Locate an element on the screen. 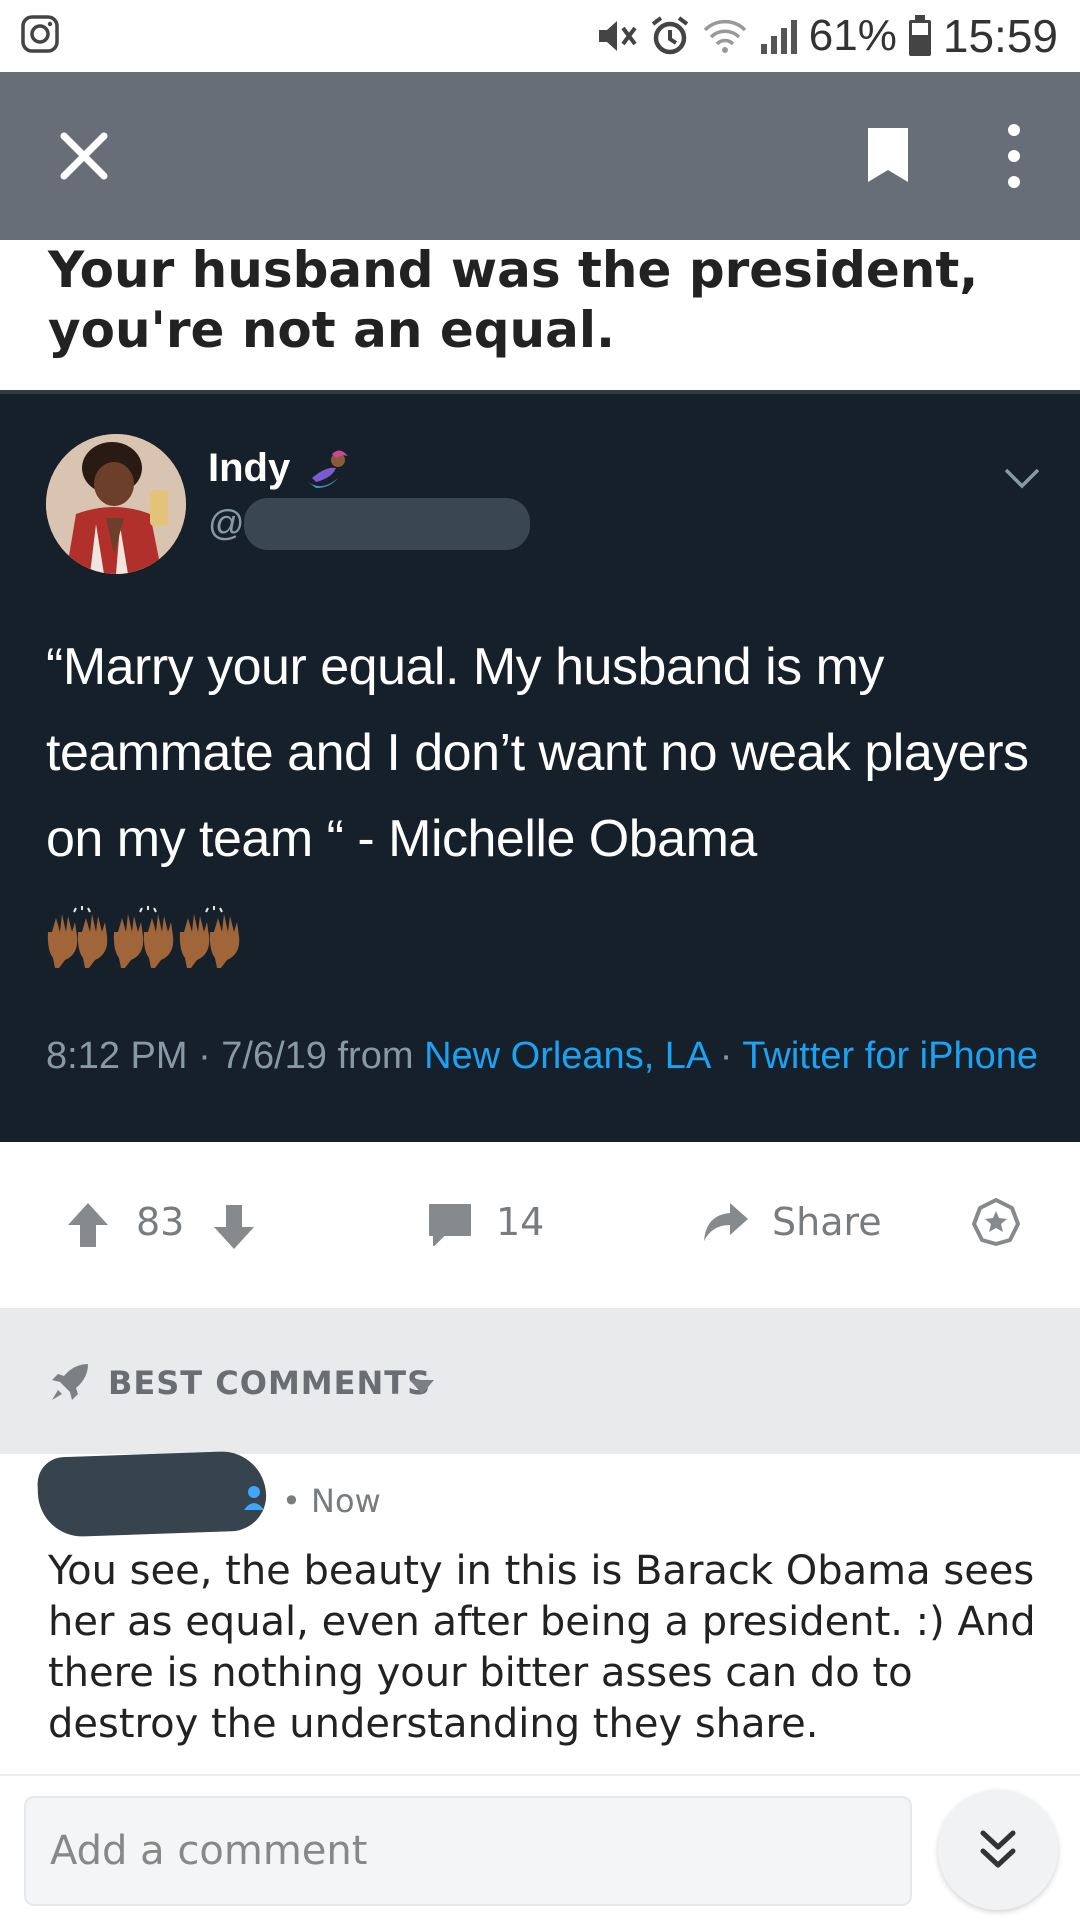 The width and height of the screenshot is (1080, 1920). share-button: Share is located at coordinates (827, 1222).